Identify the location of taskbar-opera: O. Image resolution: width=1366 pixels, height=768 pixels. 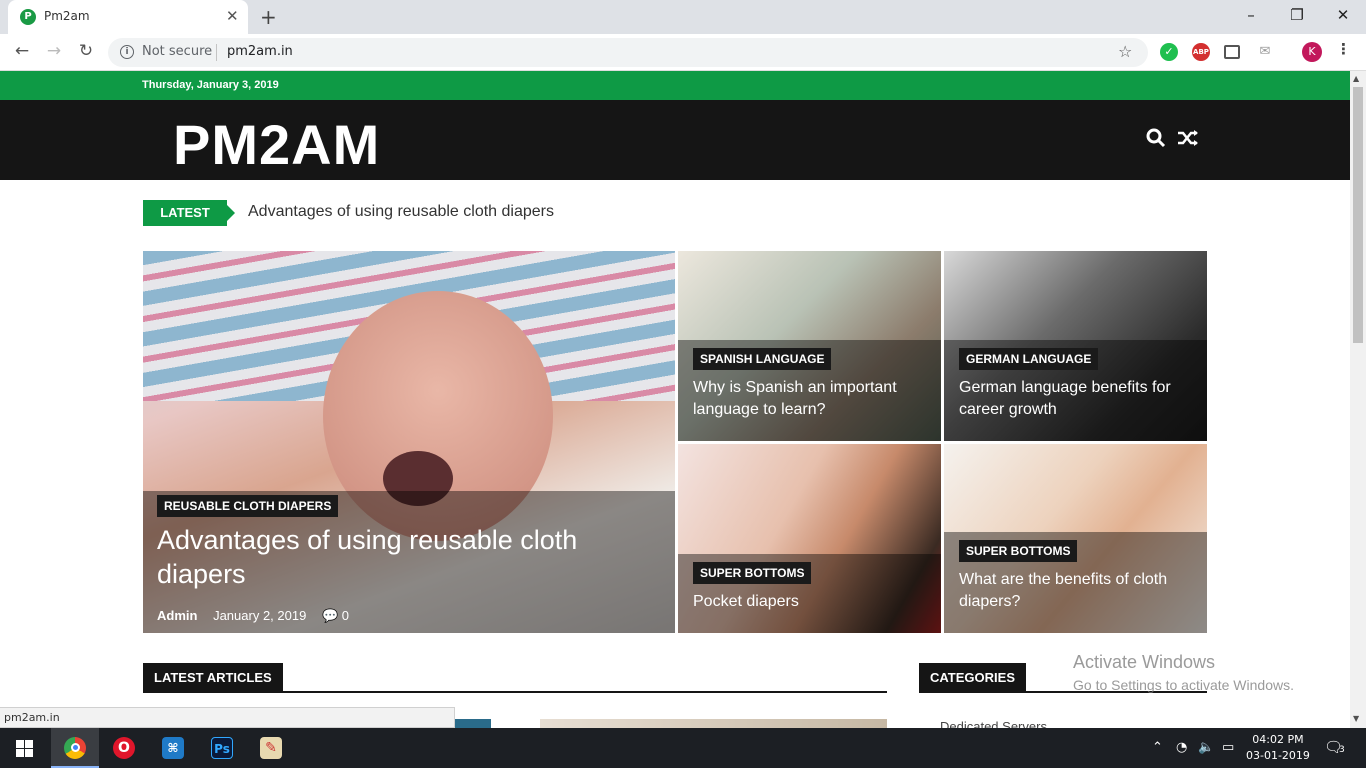
(124, 748).